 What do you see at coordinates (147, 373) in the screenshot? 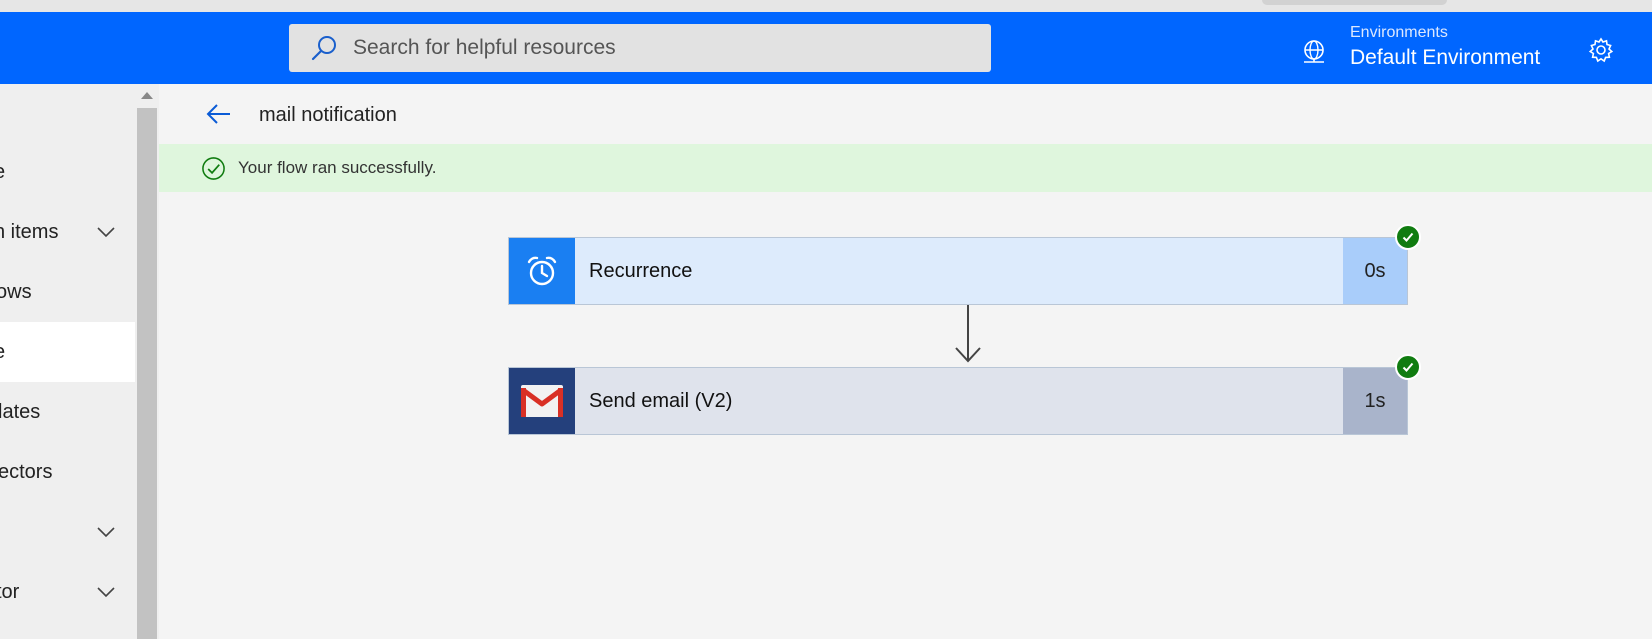
I see `scrollbar-thumb` at bounding box center [147, 373].